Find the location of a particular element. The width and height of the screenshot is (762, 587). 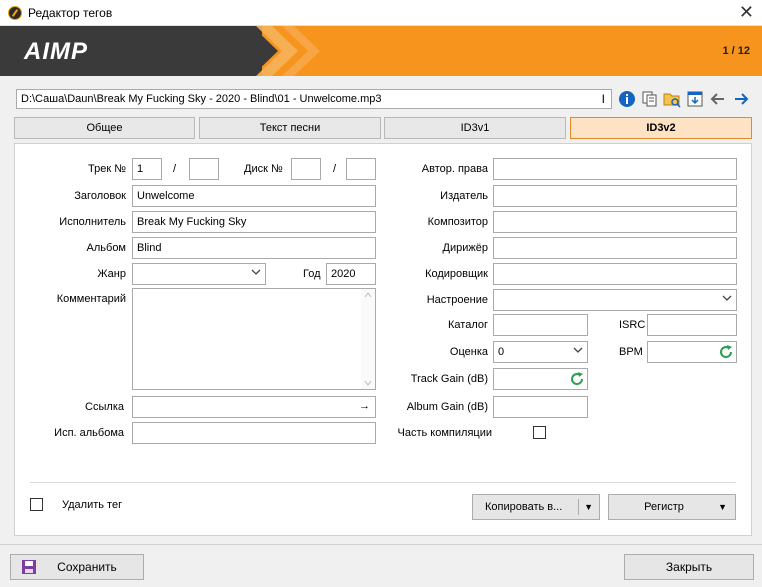

disc-total-field is located at coordinates (361, 169).